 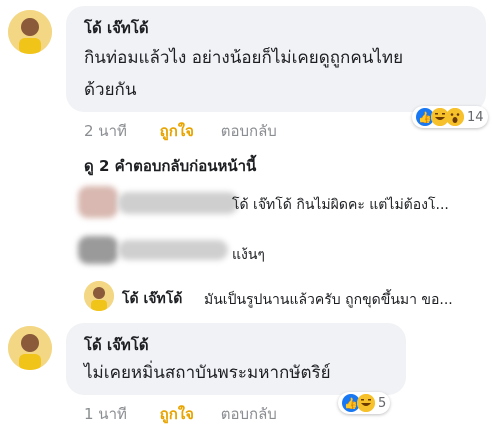 I want to click on reply-text: แง้นๆ, so click(x=248, y=255).